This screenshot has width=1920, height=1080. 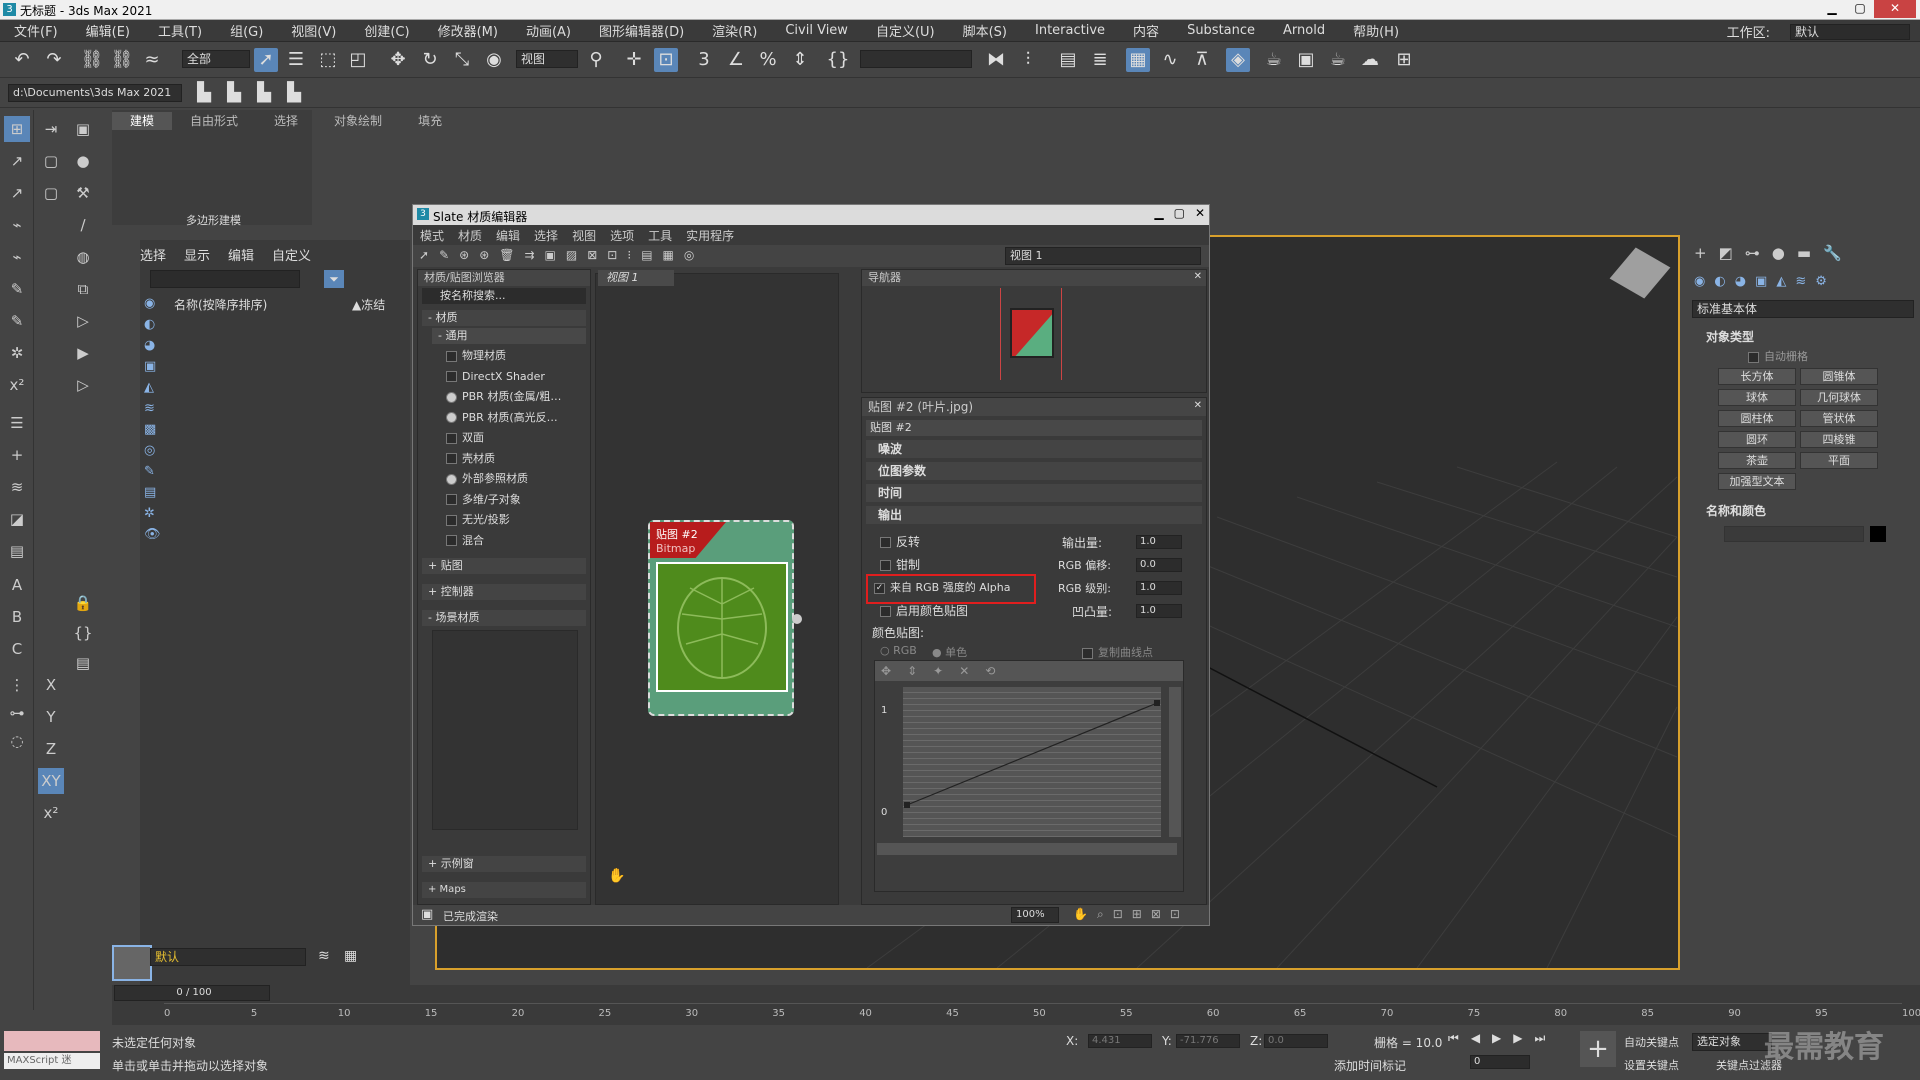 What do you see at coordinates (142, 121) in the screenshot?
I see `tab-modeling: 建模` at bounding box center [142, 121].